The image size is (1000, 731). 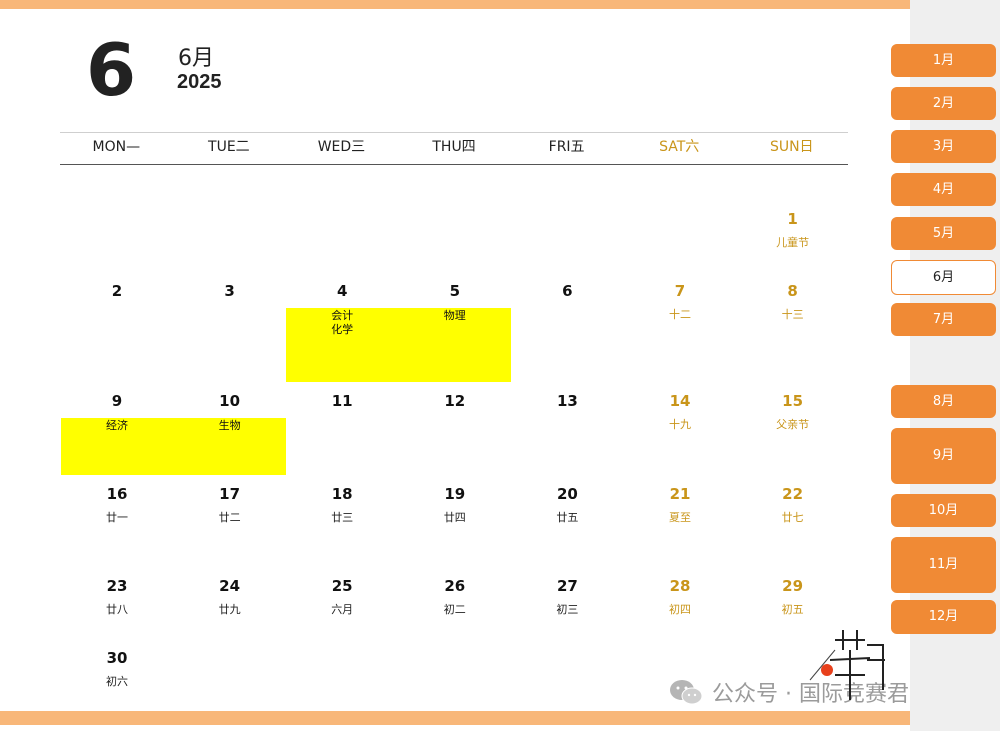 What do you see at coordinates (342, 405) in the screenshot?
I see `calendar-day-cell: 11` at bounding box center [342, 405].